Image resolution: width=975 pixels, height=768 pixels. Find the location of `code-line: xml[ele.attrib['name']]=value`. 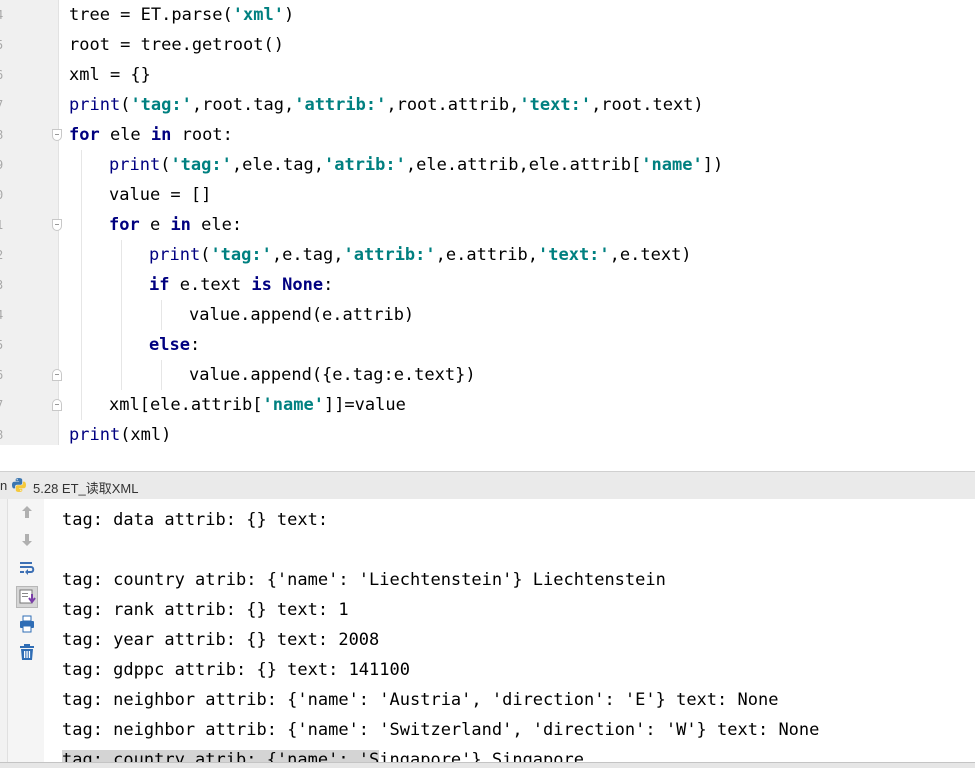

code-line: xml[ele.attrib['name']]=value is located at coordinates (257, 405).